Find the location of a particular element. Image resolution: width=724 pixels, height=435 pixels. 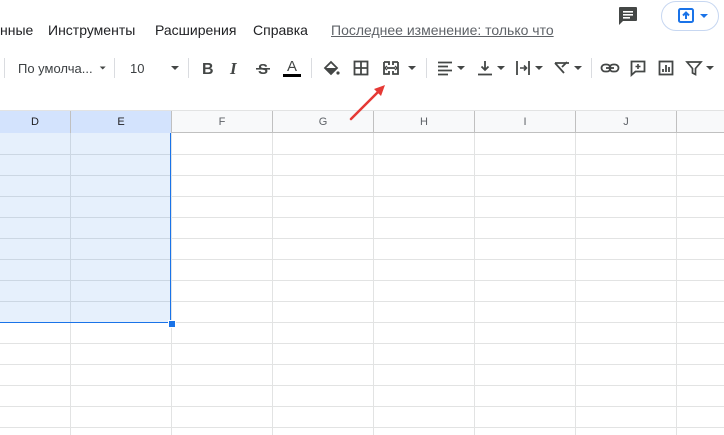

svg-text: A is located at coordinates (292, 66).